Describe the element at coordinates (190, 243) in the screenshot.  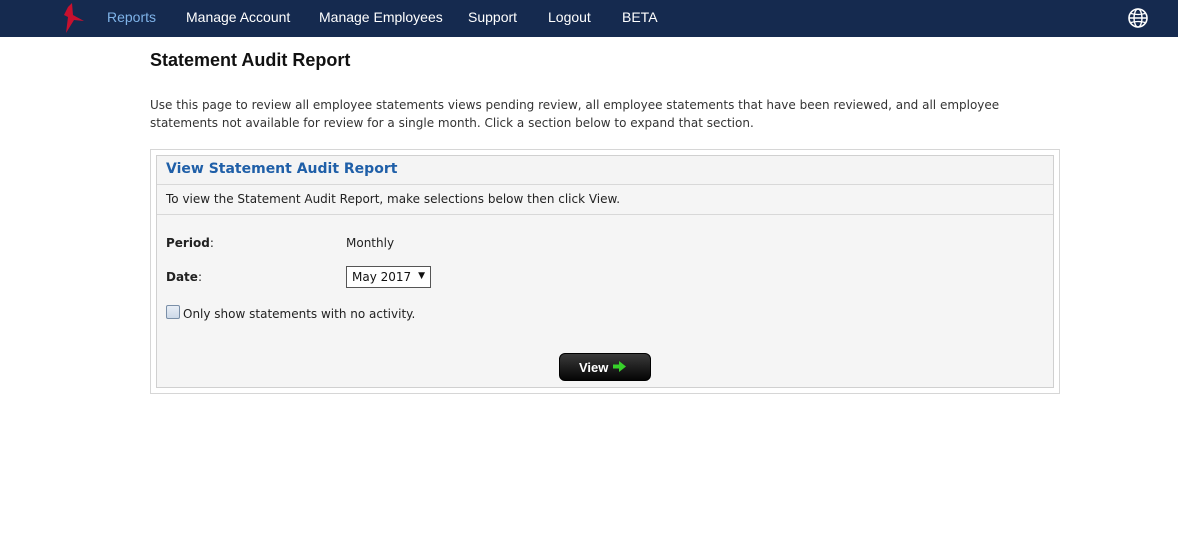
I see `period-label: Period:` at that location.